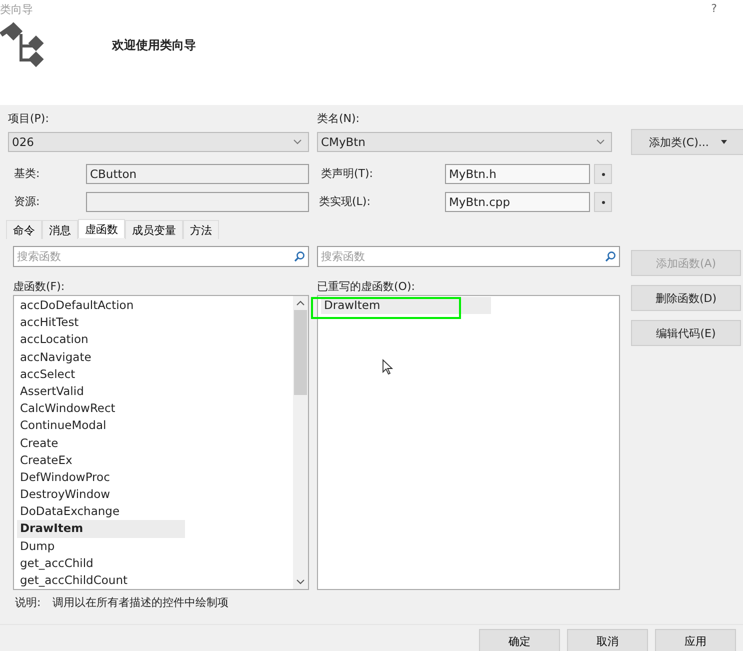 This screenshot has width=743, height=651. I want to click on list-label: 虚函数(F):, so click(39, 287).